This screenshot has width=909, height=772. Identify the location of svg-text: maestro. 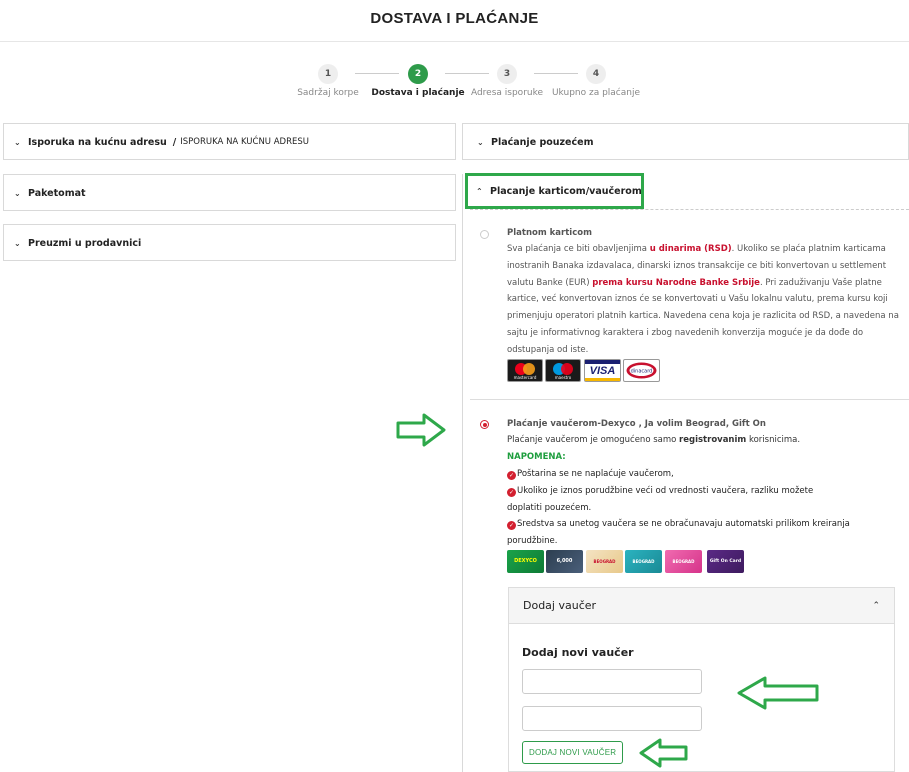
(563, 377).